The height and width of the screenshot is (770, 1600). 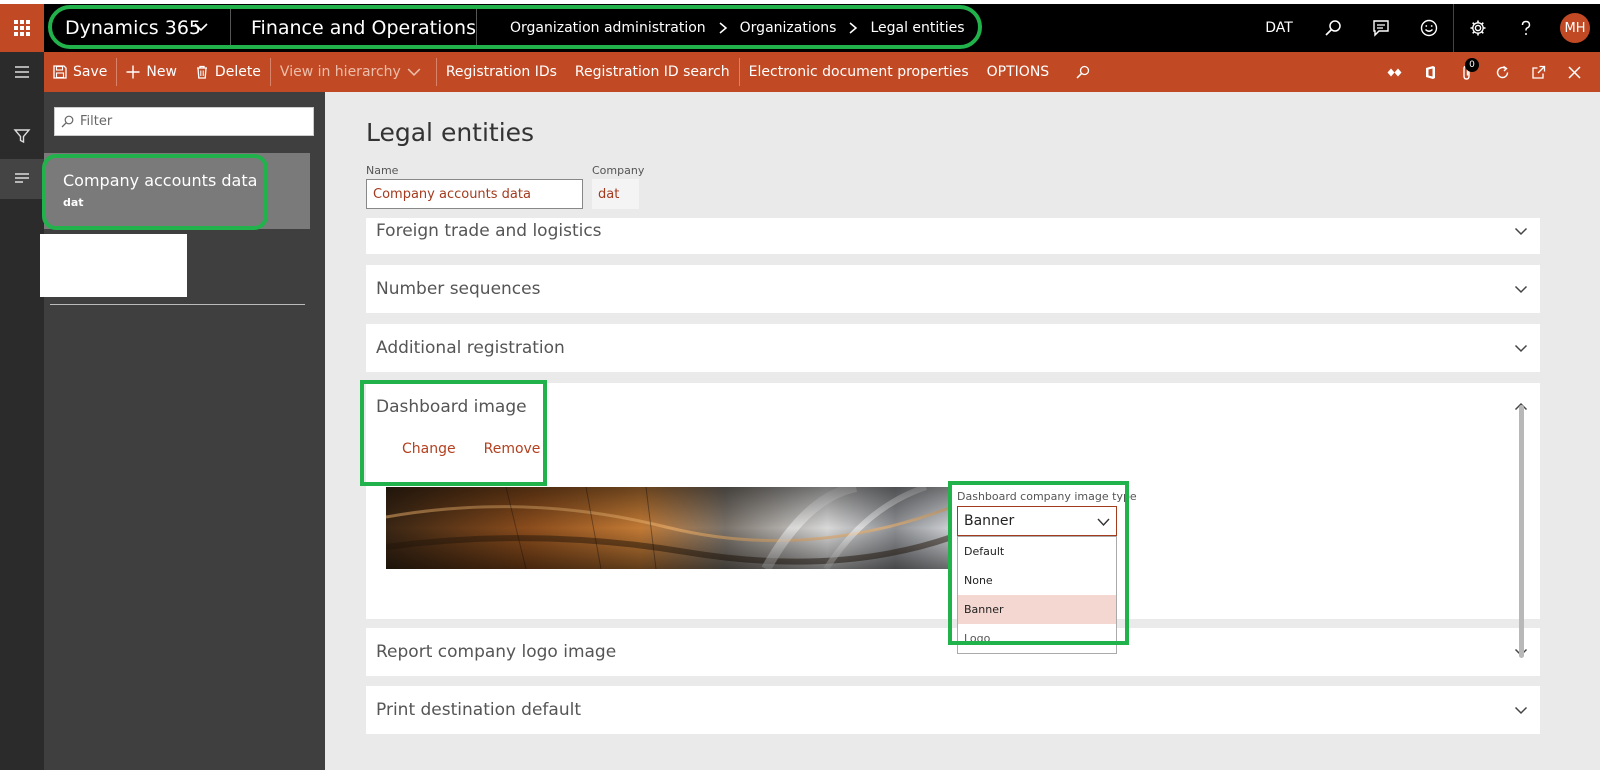 What do you see at coordinates (859, 72) in the screenshot?
I see `electronic-document-properties-button: Electronic document properties` at bounding box center [859, 72].